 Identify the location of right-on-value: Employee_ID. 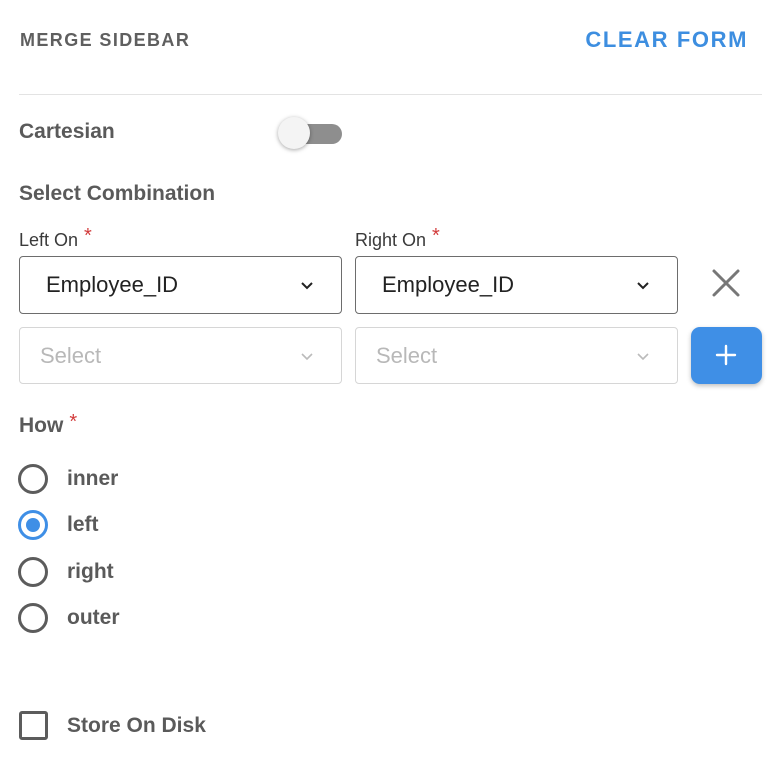
(448, 284).